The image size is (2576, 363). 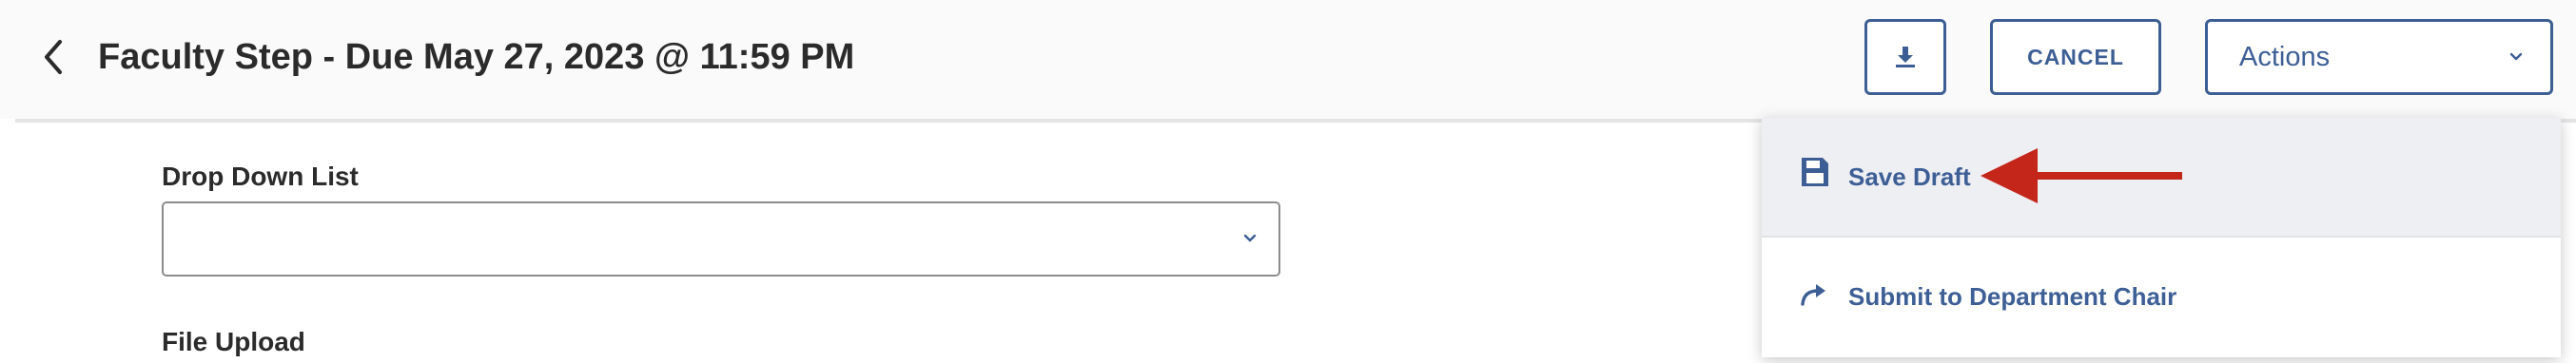 I want to click on dropdown-label: Drop Down List, so click(x=260, y=176).